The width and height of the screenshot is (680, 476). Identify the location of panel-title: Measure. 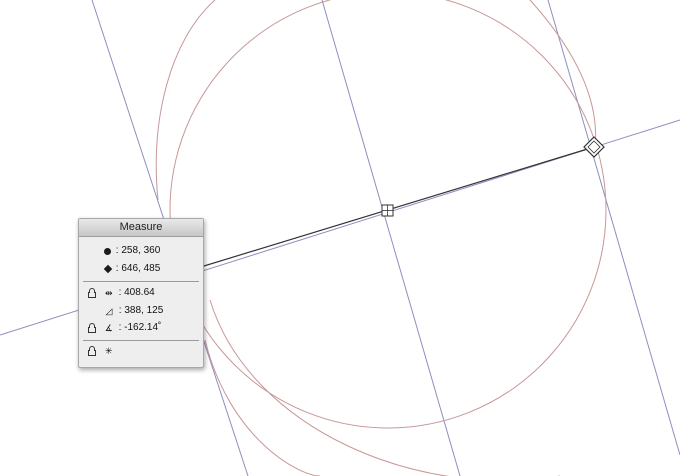
(141, 228).